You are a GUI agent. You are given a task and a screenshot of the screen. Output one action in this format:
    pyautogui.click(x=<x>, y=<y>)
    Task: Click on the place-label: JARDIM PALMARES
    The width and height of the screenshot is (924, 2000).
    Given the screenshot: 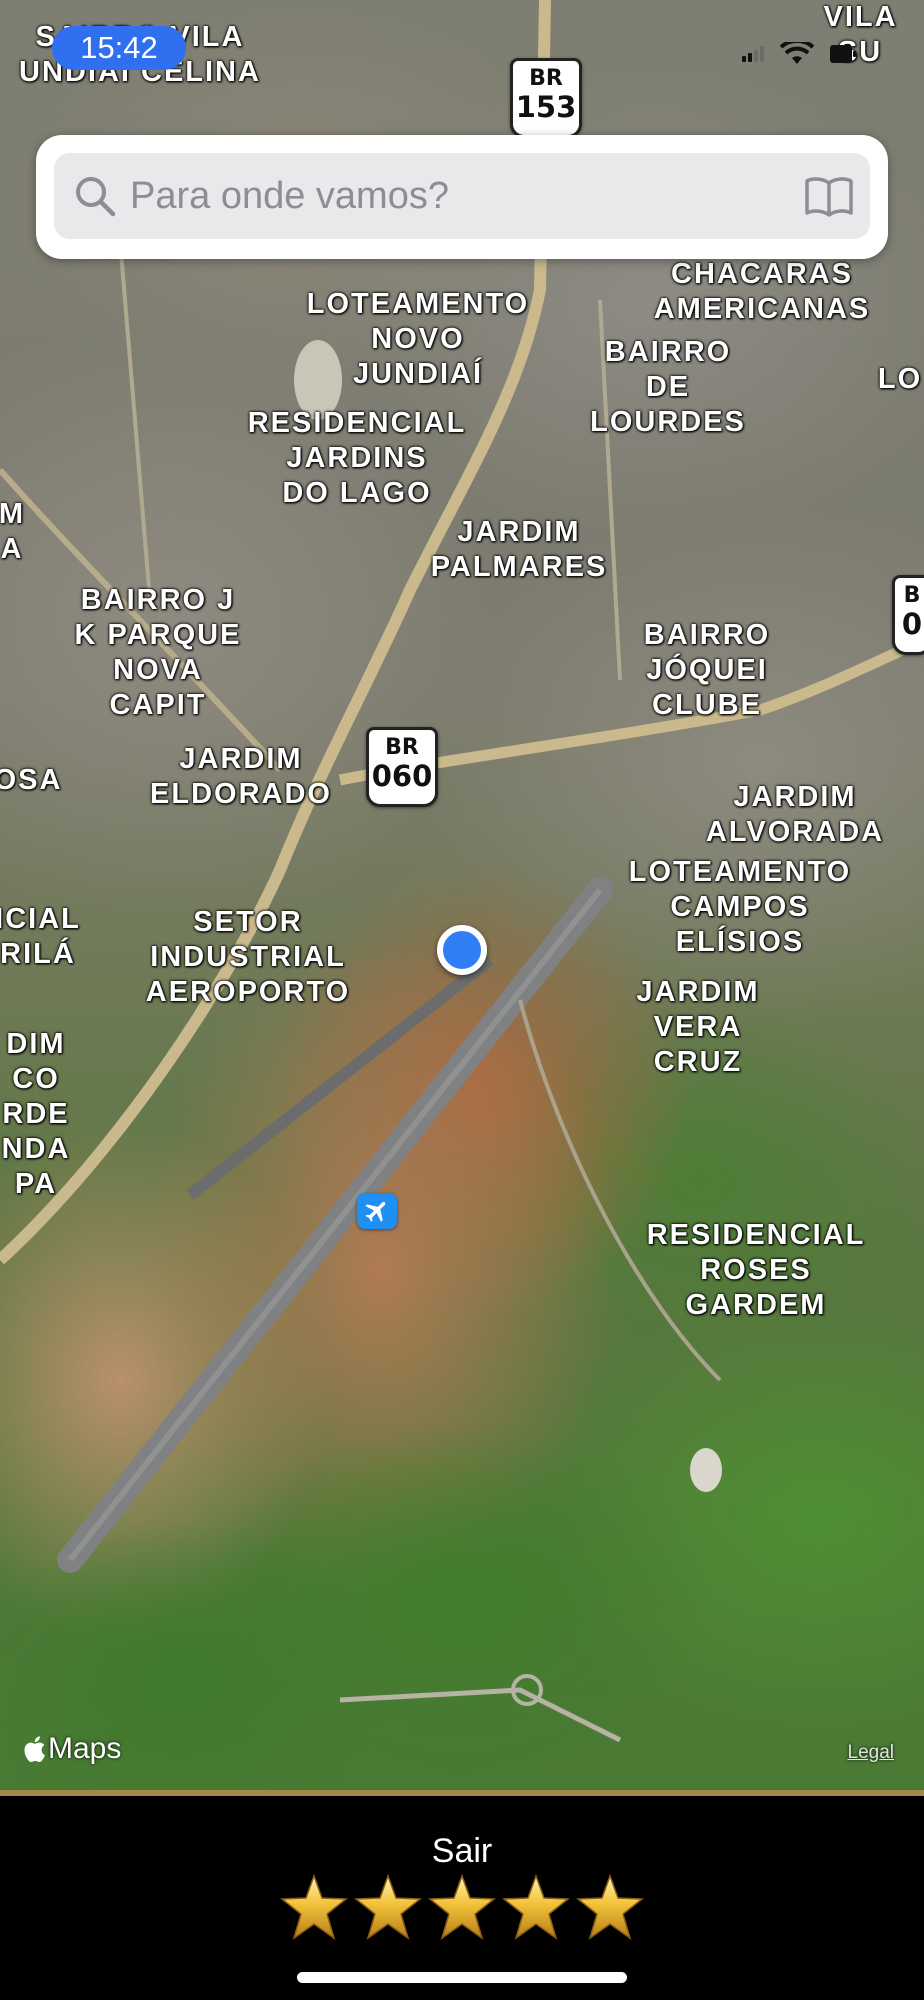 What is the action you would take?
    pyautogui.click(x=519, y=549)
    